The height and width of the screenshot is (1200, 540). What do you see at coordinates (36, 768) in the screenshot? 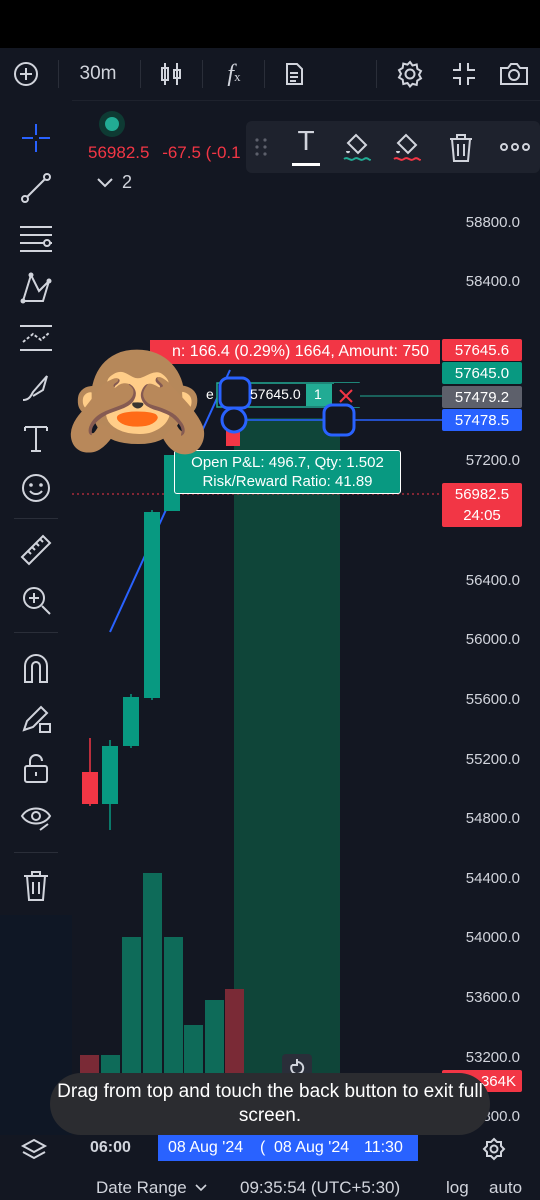
I see `lock-drawings-tool` at bounding box center [36, 768].